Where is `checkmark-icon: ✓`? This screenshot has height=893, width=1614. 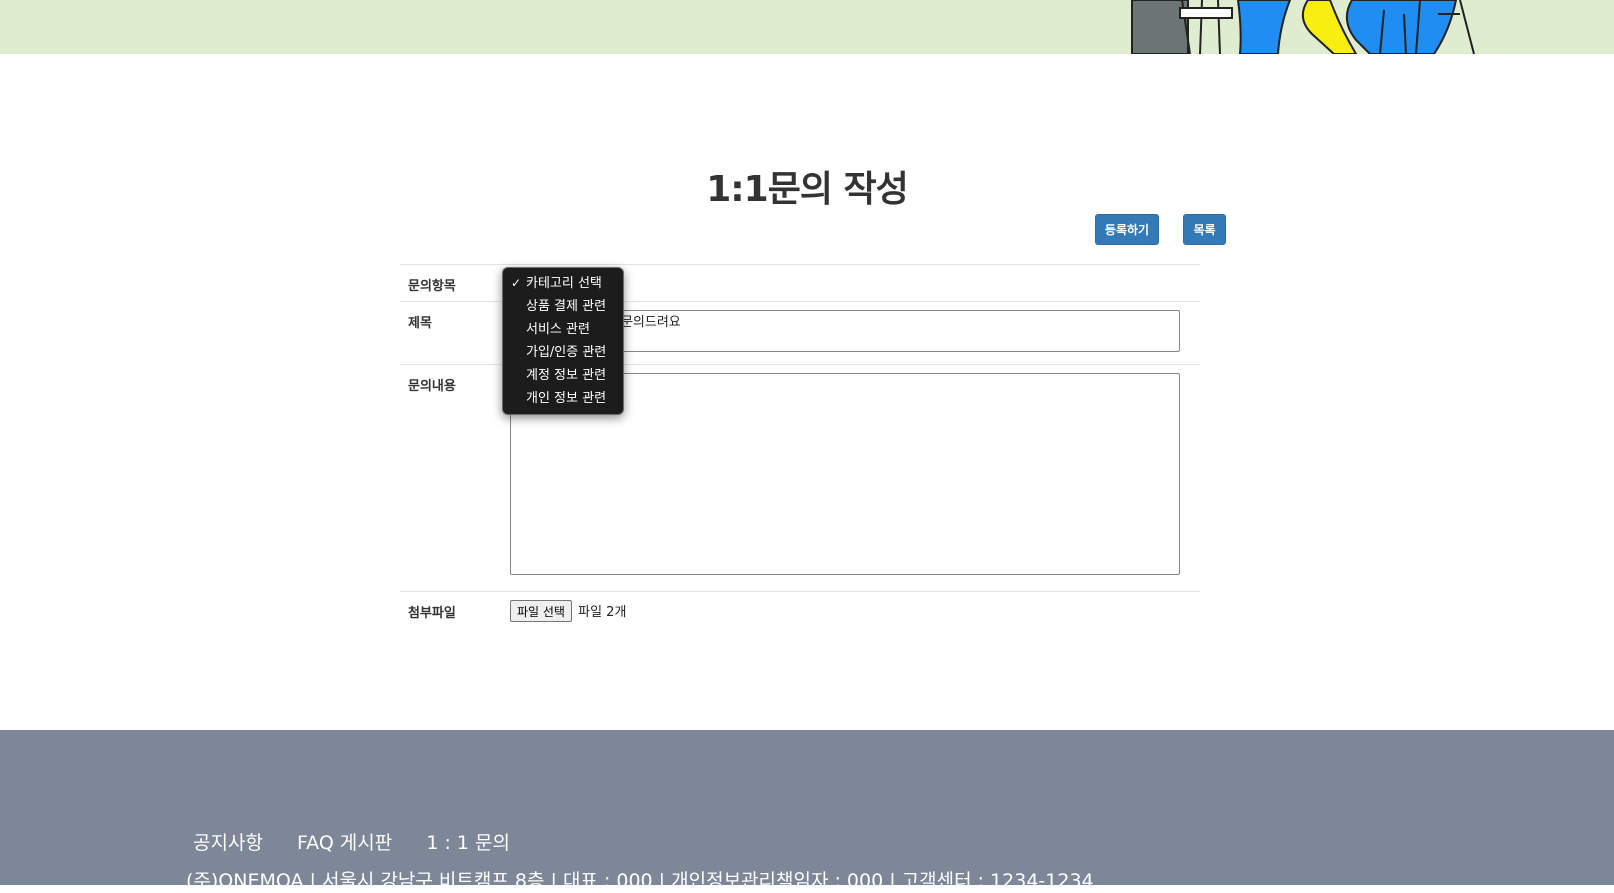 checkmark-icon: ✓ is located at coordinates (516, 283).